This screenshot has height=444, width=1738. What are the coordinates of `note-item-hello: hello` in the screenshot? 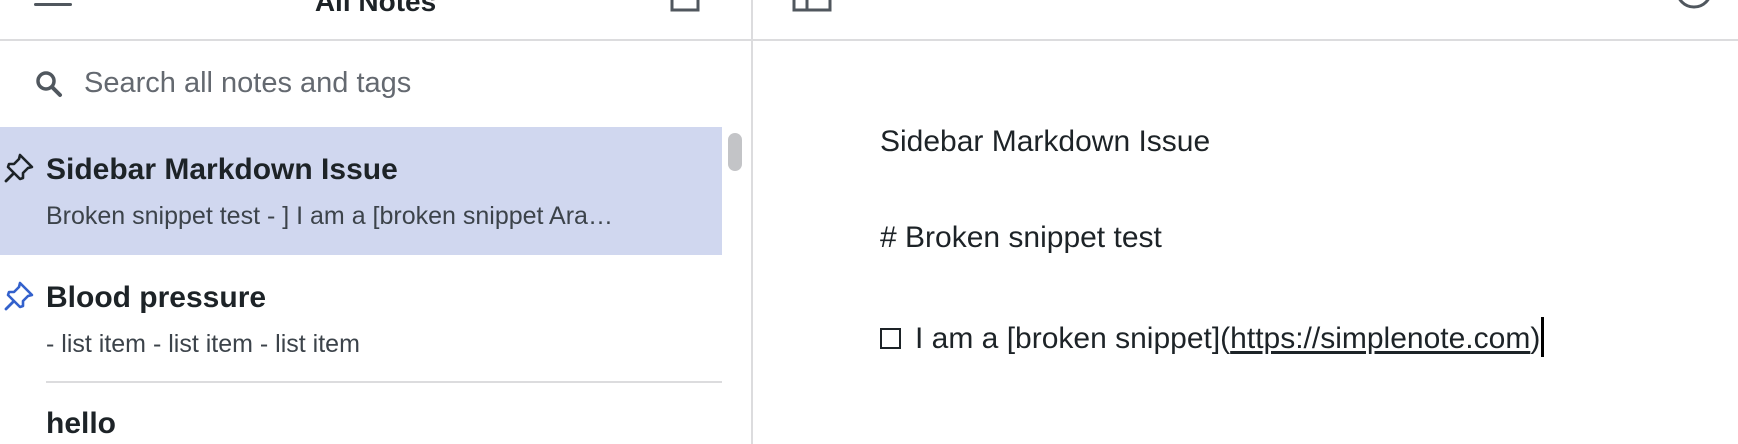 It's located at (361, 413).